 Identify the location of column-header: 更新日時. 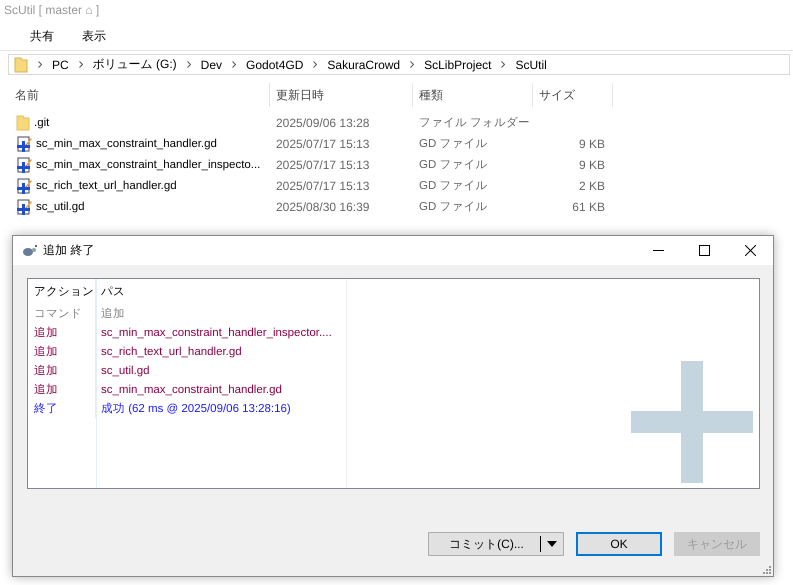
(341, 95).